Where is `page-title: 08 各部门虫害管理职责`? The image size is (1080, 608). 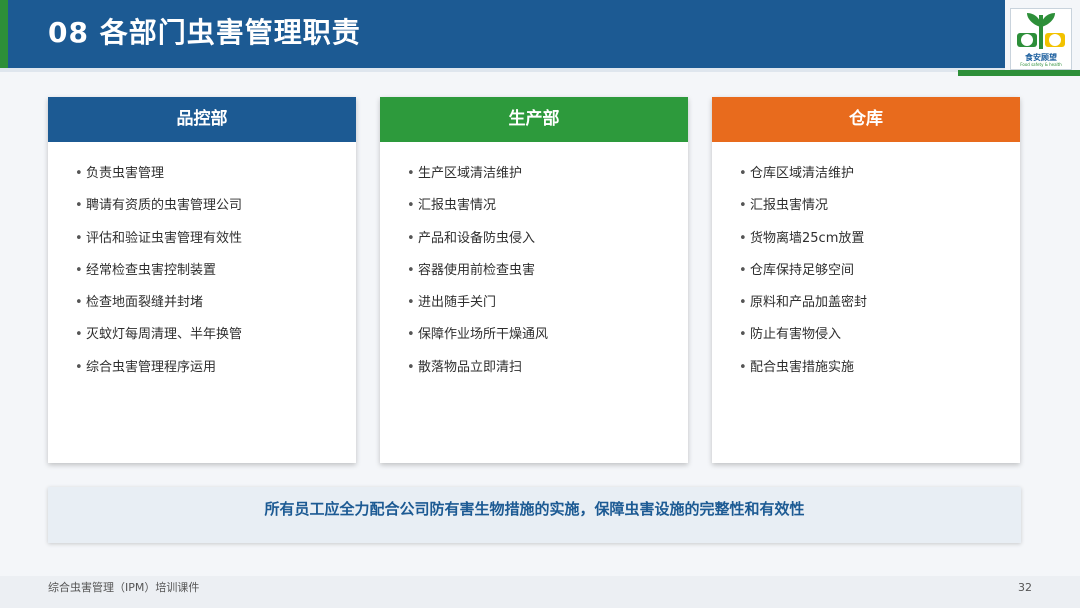
page-title: 08 各部门虫害管理职责 is located at coordinates (204, 32).